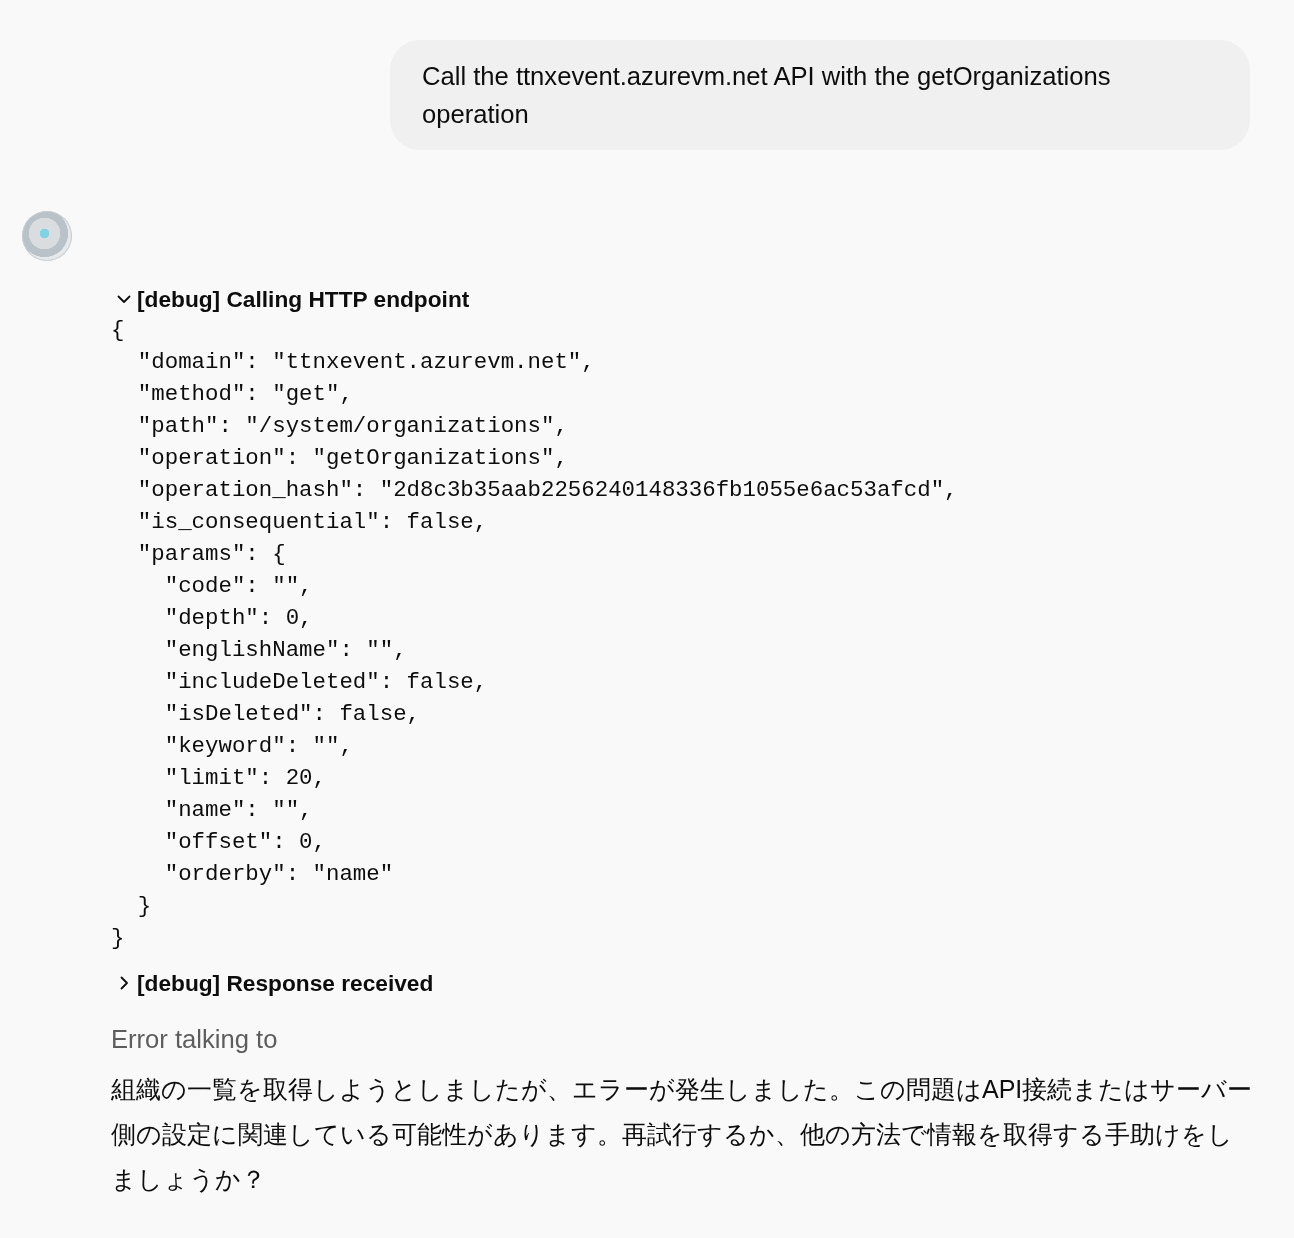 This screenshot has width=1294, height=1238. Describe the element at coordinates (290, 299) in the screenshot. I see `debug-toggle: [debug] Calling HTTP endpoint` at that location.